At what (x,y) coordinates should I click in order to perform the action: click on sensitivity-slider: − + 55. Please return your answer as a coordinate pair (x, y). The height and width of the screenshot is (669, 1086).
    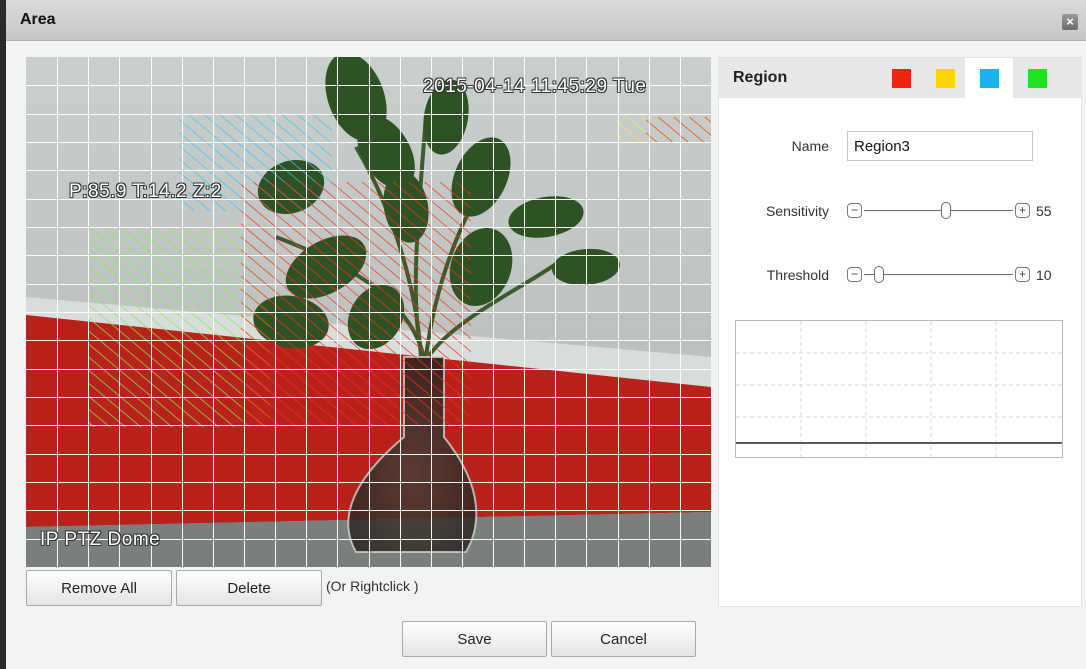
    Looking at the image, I should click on (949, 212).